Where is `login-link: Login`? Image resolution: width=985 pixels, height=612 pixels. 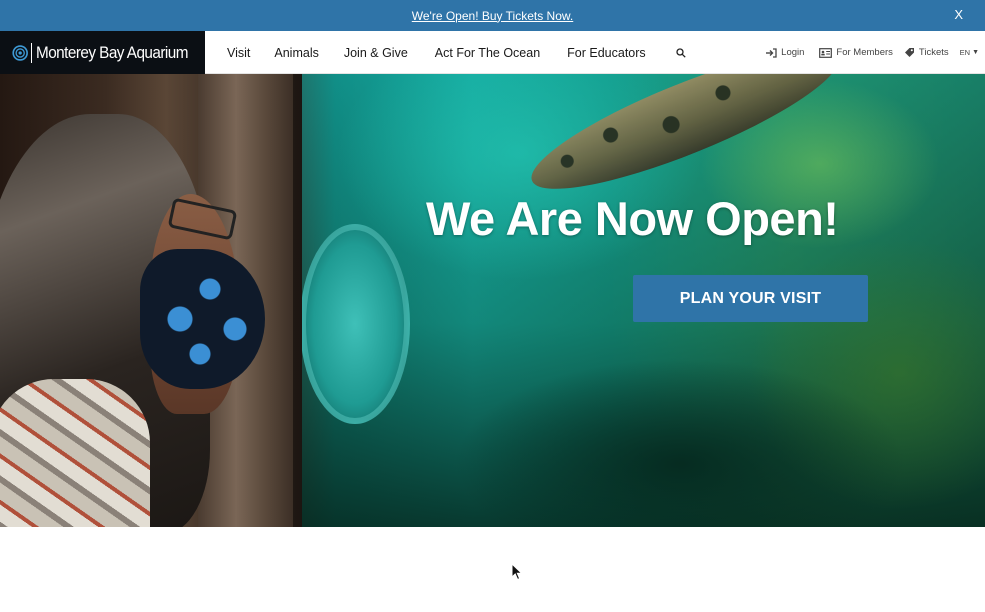
login-link: Login is located at coordinates (784, 52).